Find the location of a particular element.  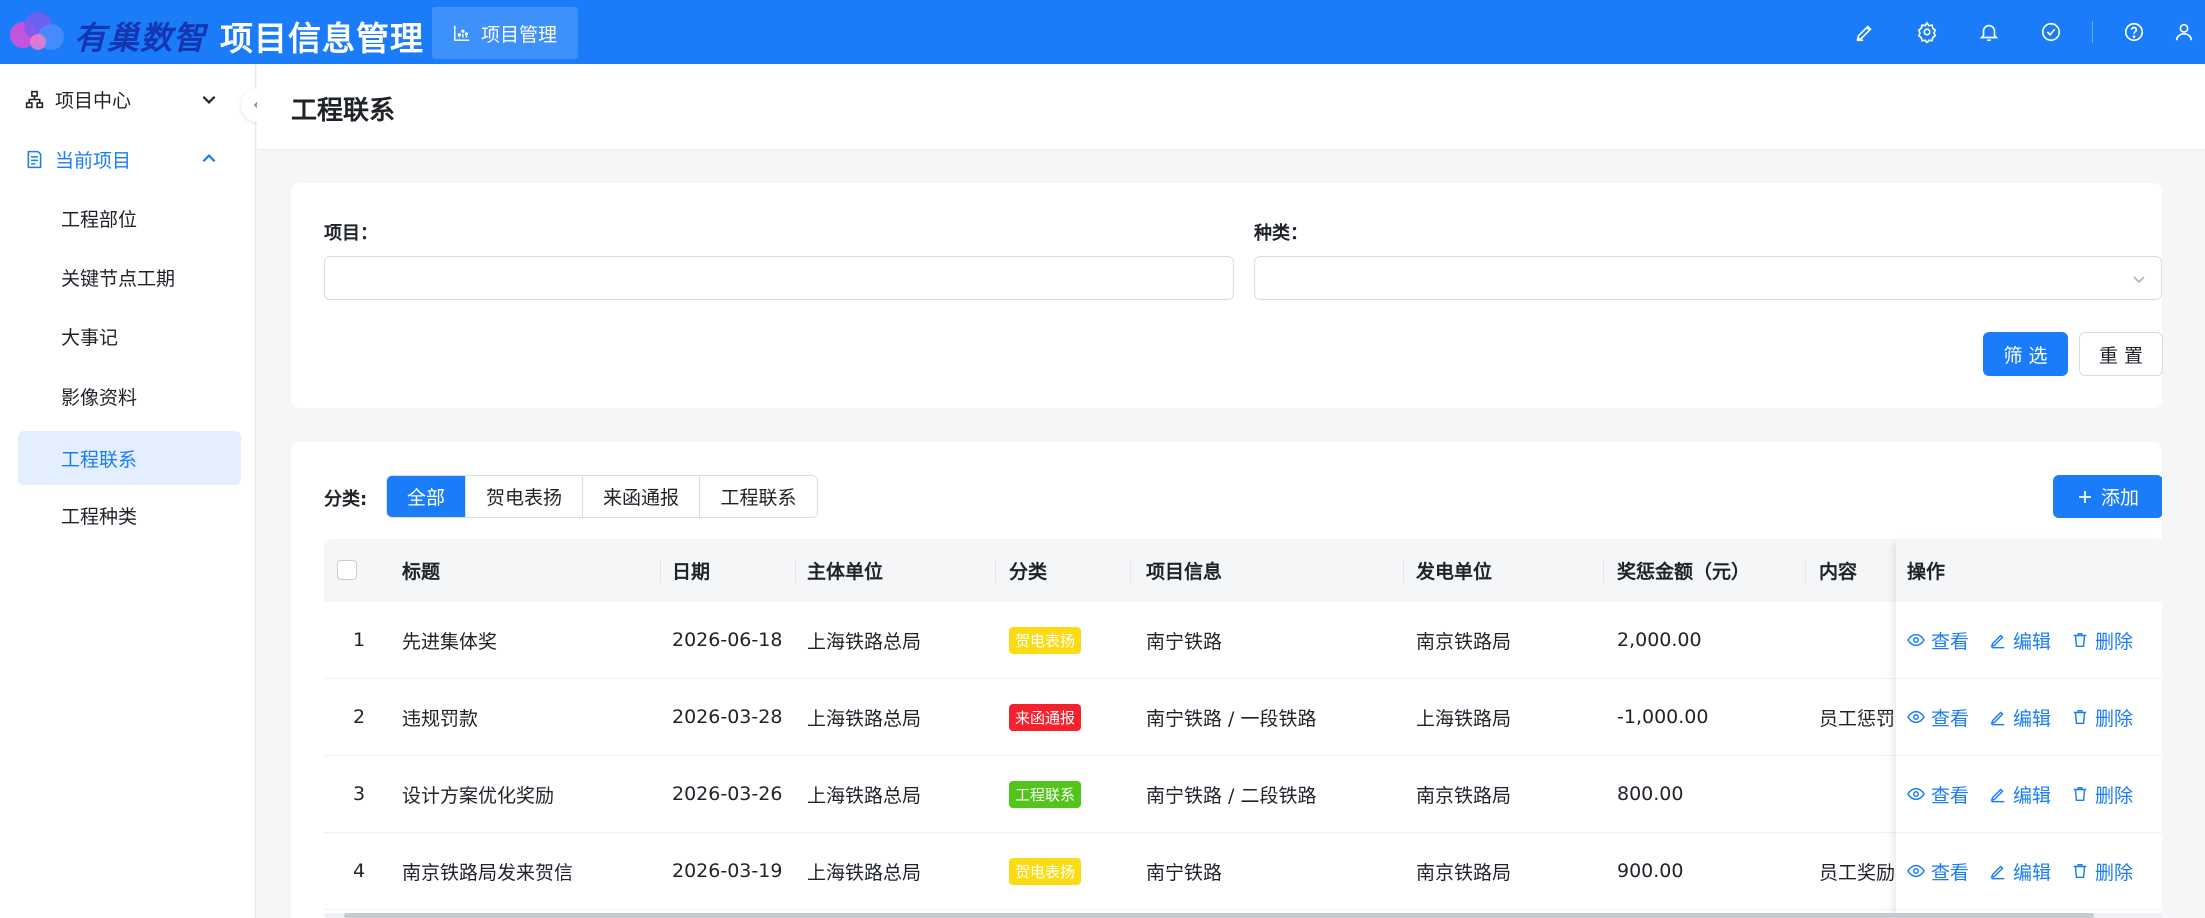

settings-icon is located at coordinates (1927, 32).